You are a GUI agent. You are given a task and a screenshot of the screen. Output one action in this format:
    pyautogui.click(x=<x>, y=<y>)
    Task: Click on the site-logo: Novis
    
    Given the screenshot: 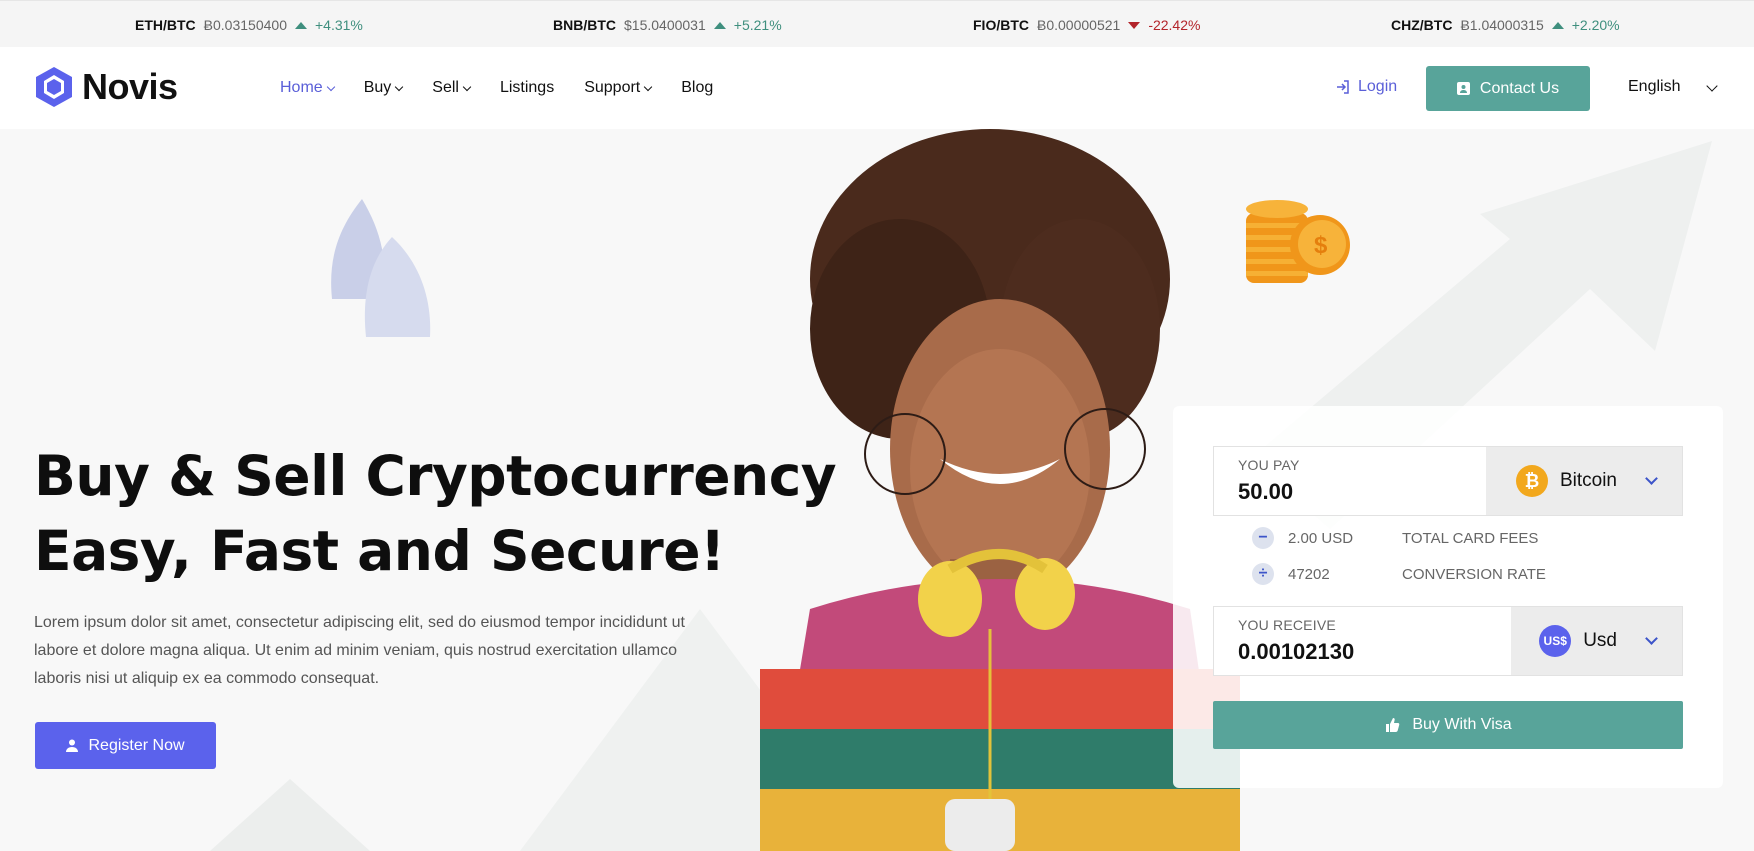 What is the action you would take?
    pyautogui.click(x=106, y=87)
    